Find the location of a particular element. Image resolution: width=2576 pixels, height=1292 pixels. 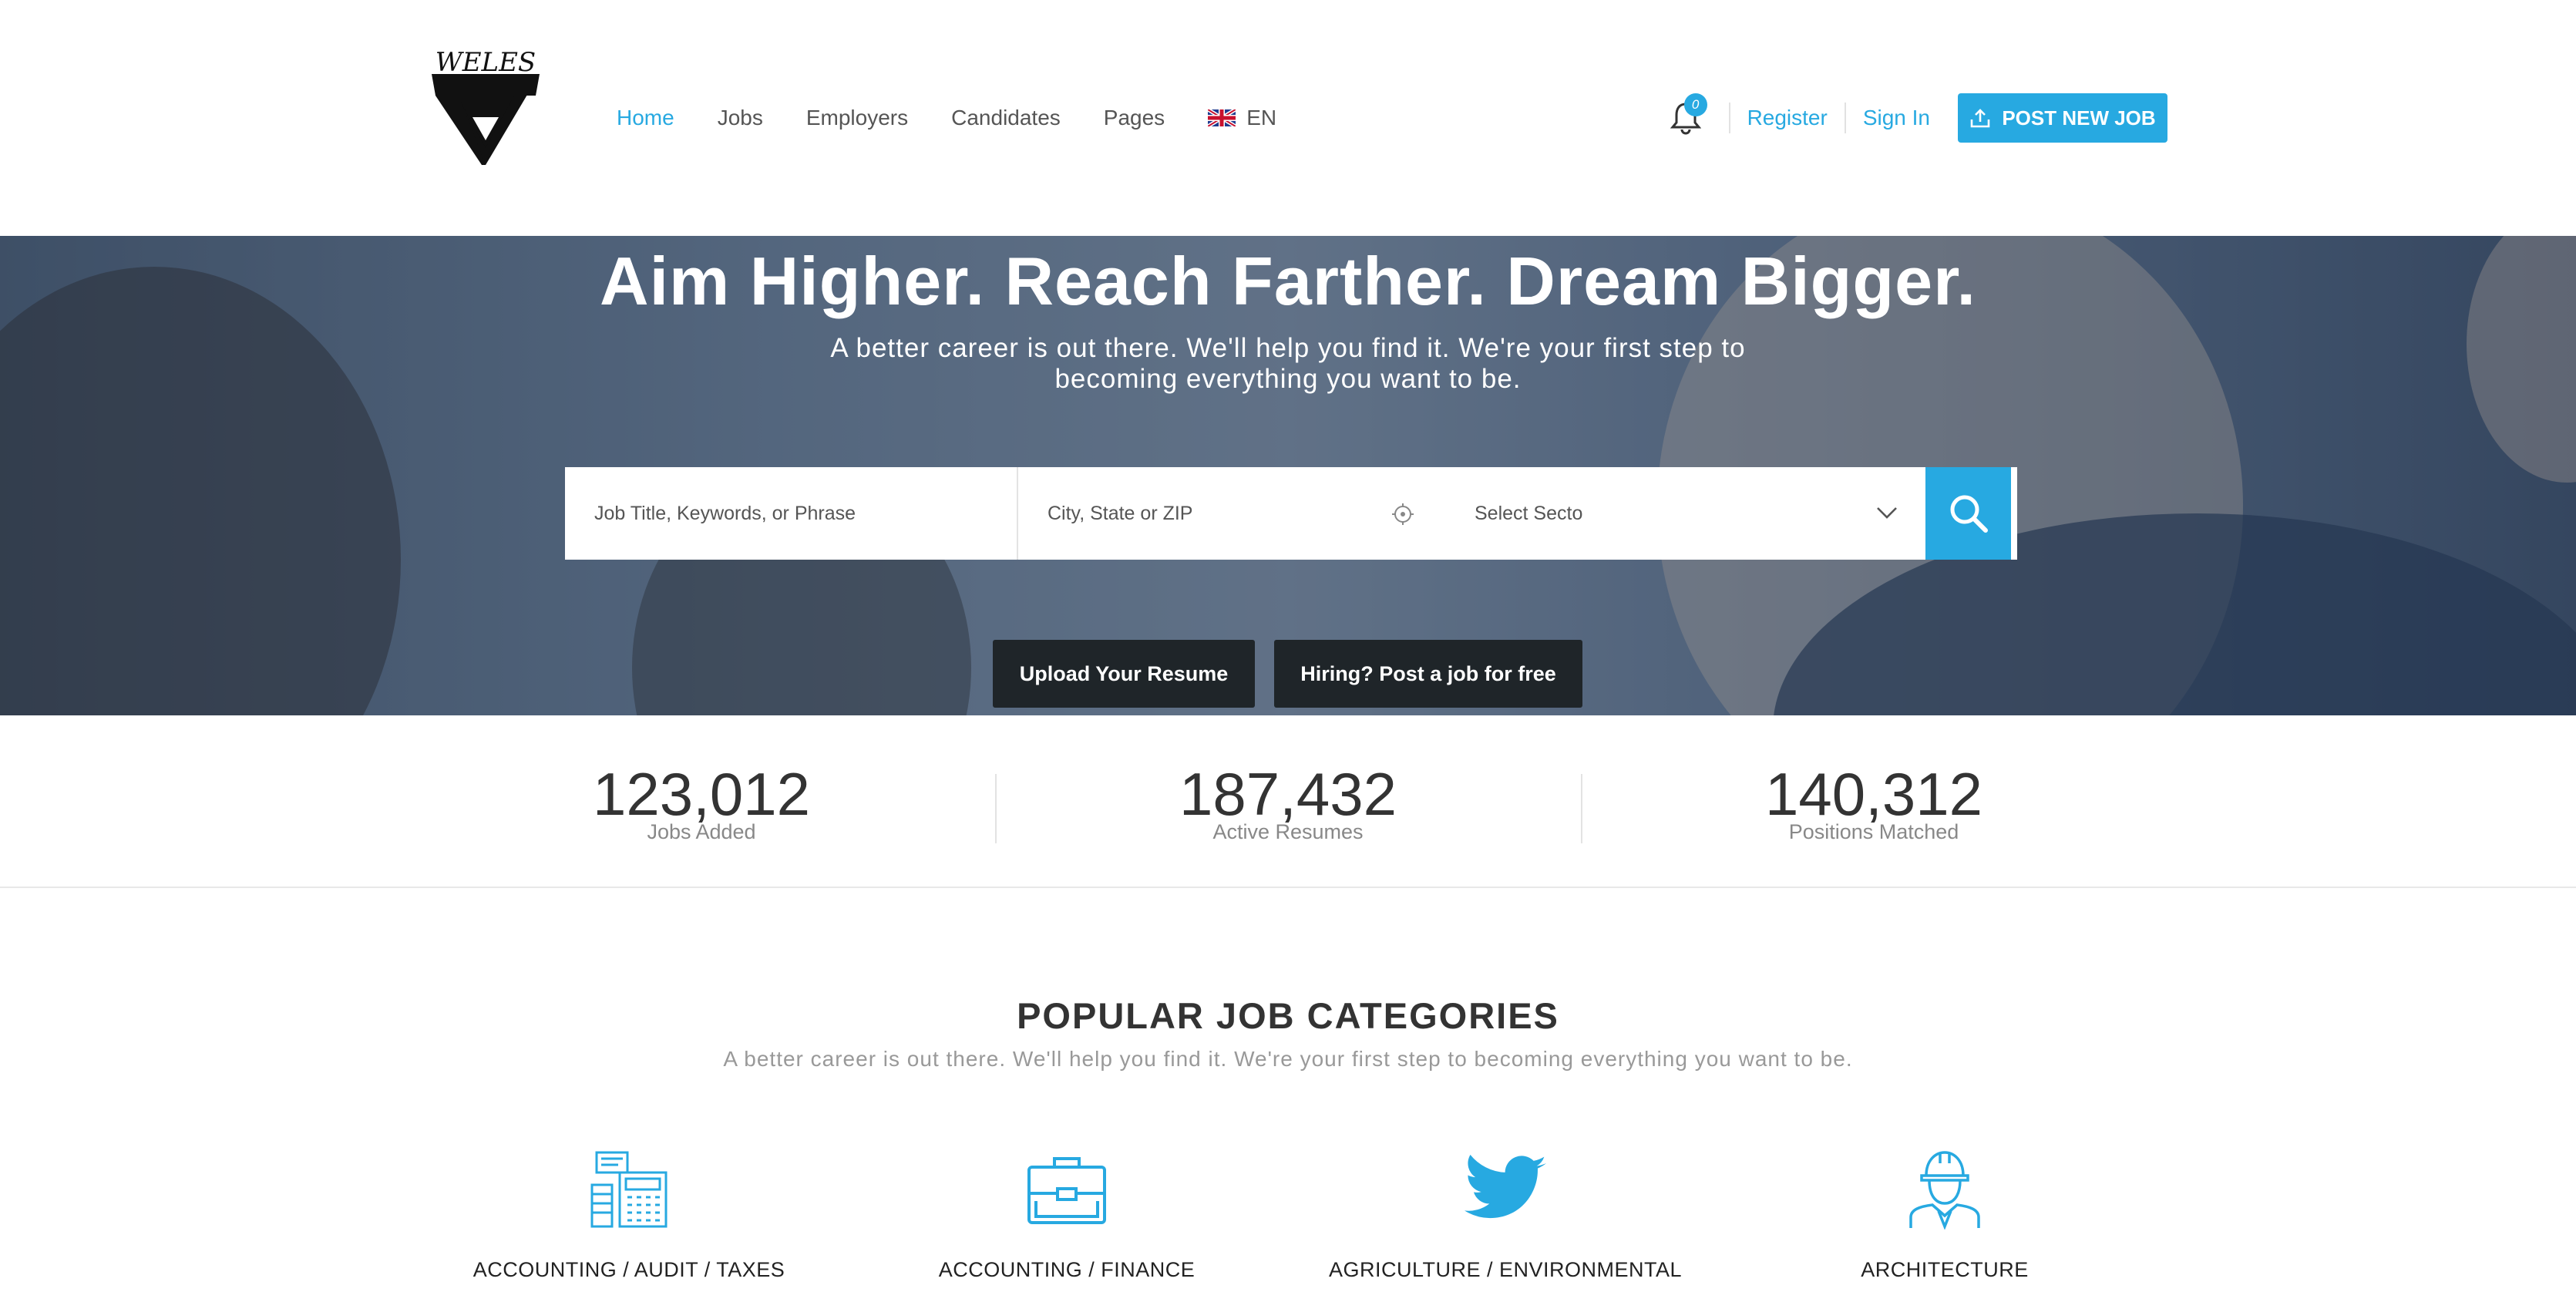

category-architecture: ARCHITECTURE is located at coordinates (1944, 1215).